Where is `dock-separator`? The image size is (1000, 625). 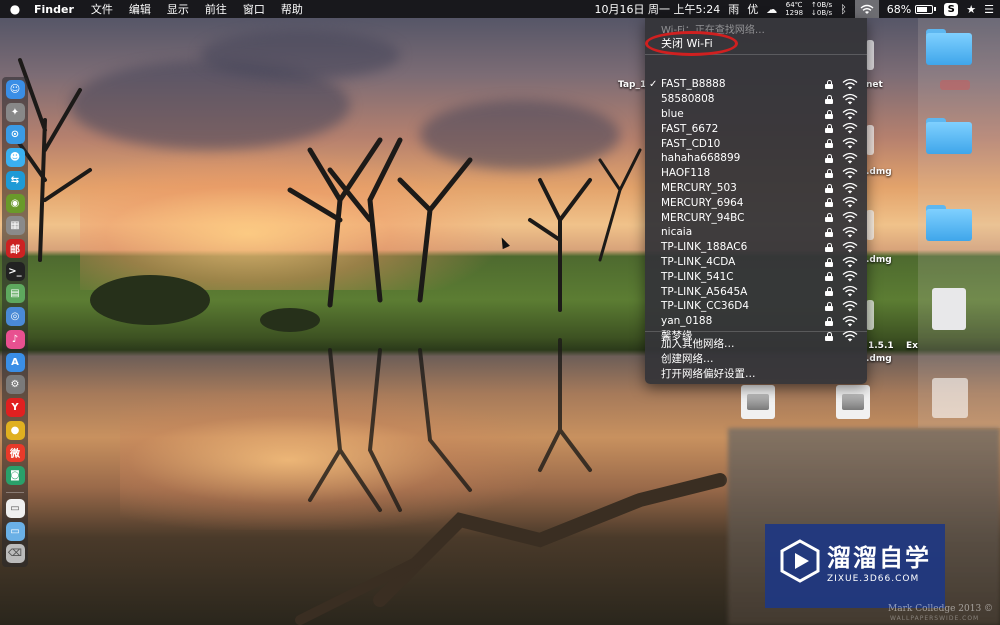 dock-separator is located at coordinates (15, 492).